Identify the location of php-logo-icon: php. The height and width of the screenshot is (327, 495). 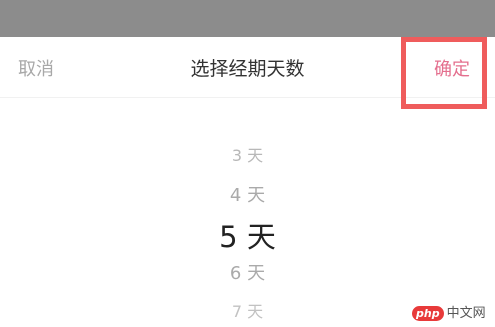
(428, 313).